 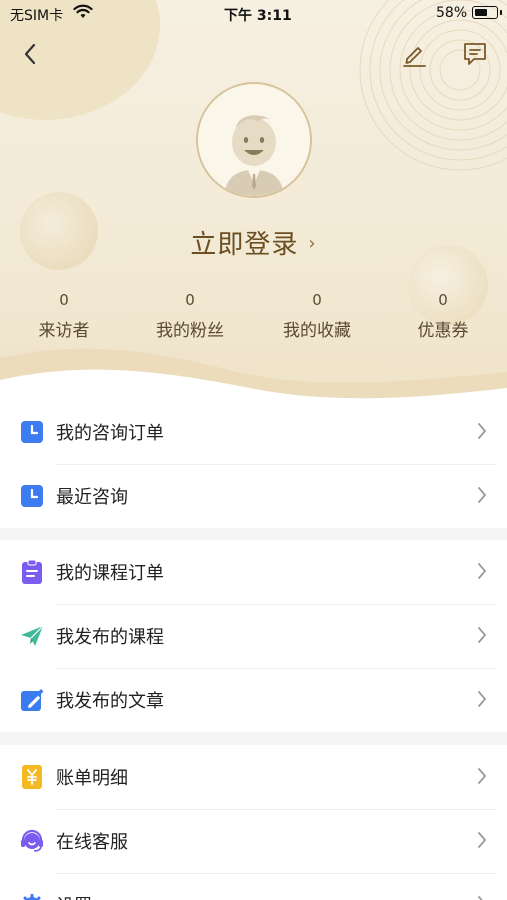 I want to click on message-icon, so click(x=475, y=54).